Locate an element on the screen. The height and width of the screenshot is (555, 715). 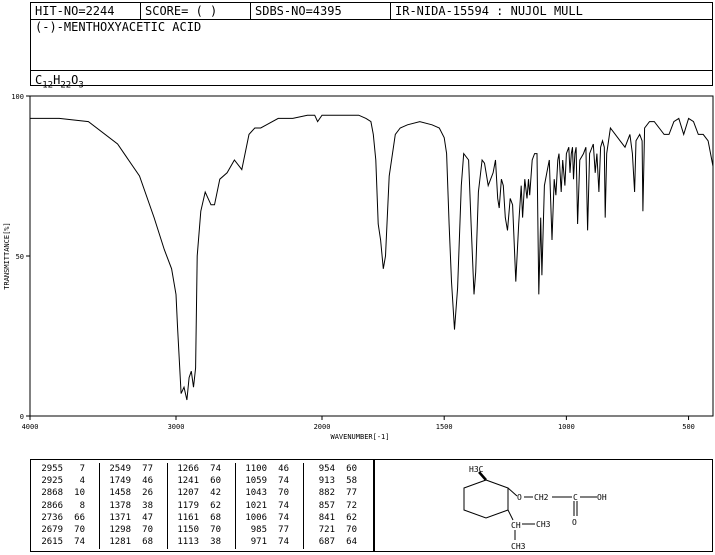
peak-transmittance: 4 is located at coordinates (82, 481).